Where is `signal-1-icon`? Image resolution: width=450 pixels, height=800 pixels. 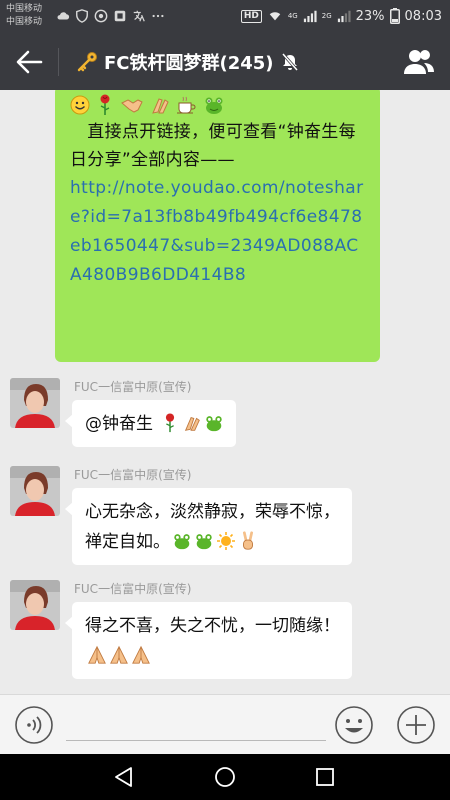
signal-1-icon is located at coordinates (310, 16).